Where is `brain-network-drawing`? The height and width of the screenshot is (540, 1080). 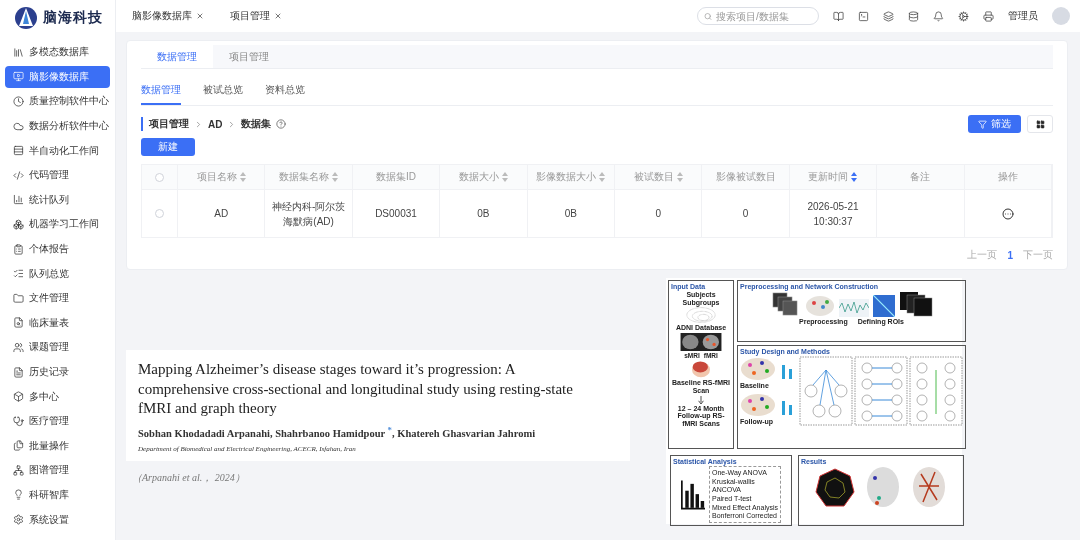
brain-network-drawing is located at coordinates (819, 306).